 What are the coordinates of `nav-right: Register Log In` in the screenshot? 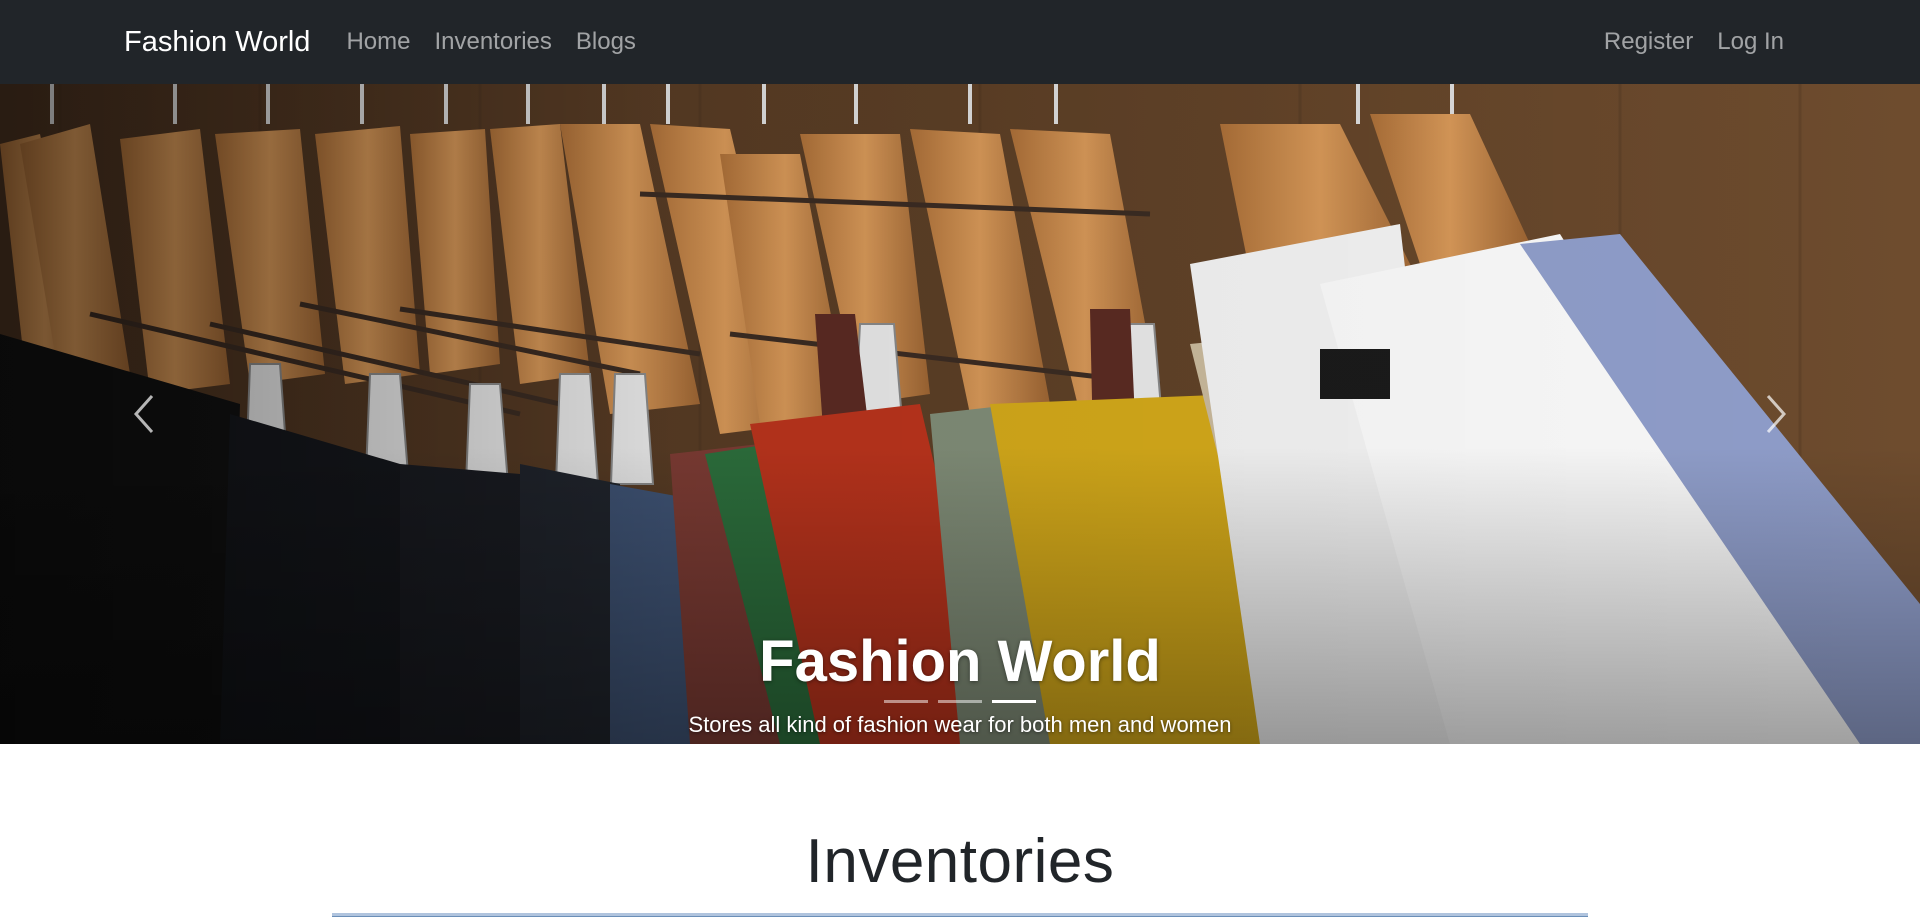 It's located at (1682, 42).